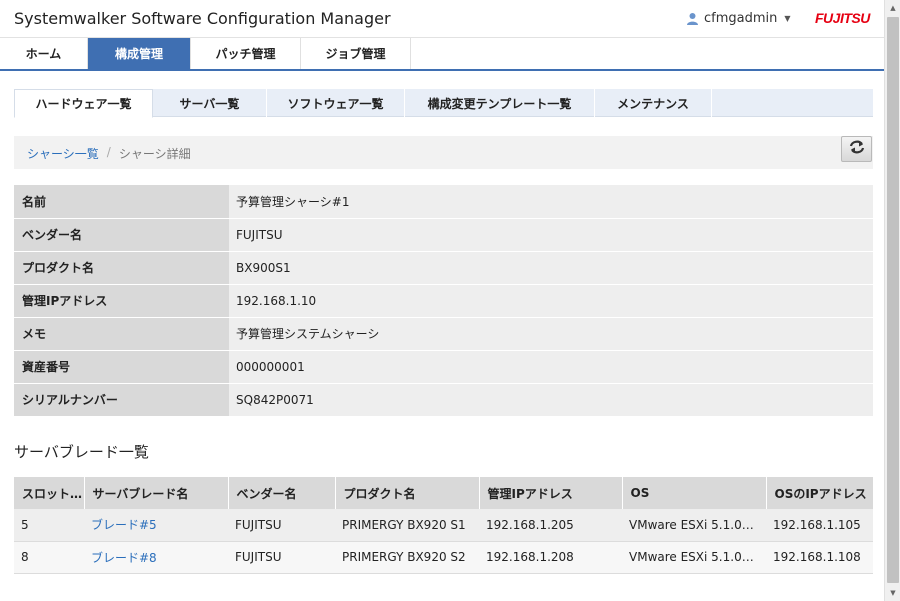  What do you see at coordinates (551, 367) in the screenshot?
I see `detail-value: 000000001` at bounding box center [551, 367].